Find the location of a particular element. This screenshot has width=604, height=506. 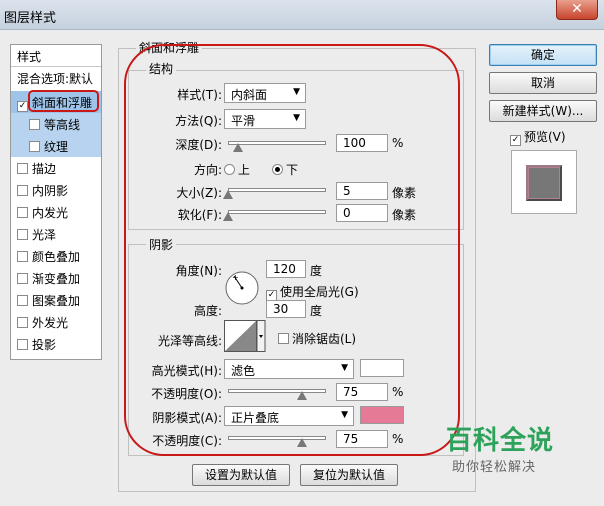

close-icon: ✕ is located at coordinates (577, 9).